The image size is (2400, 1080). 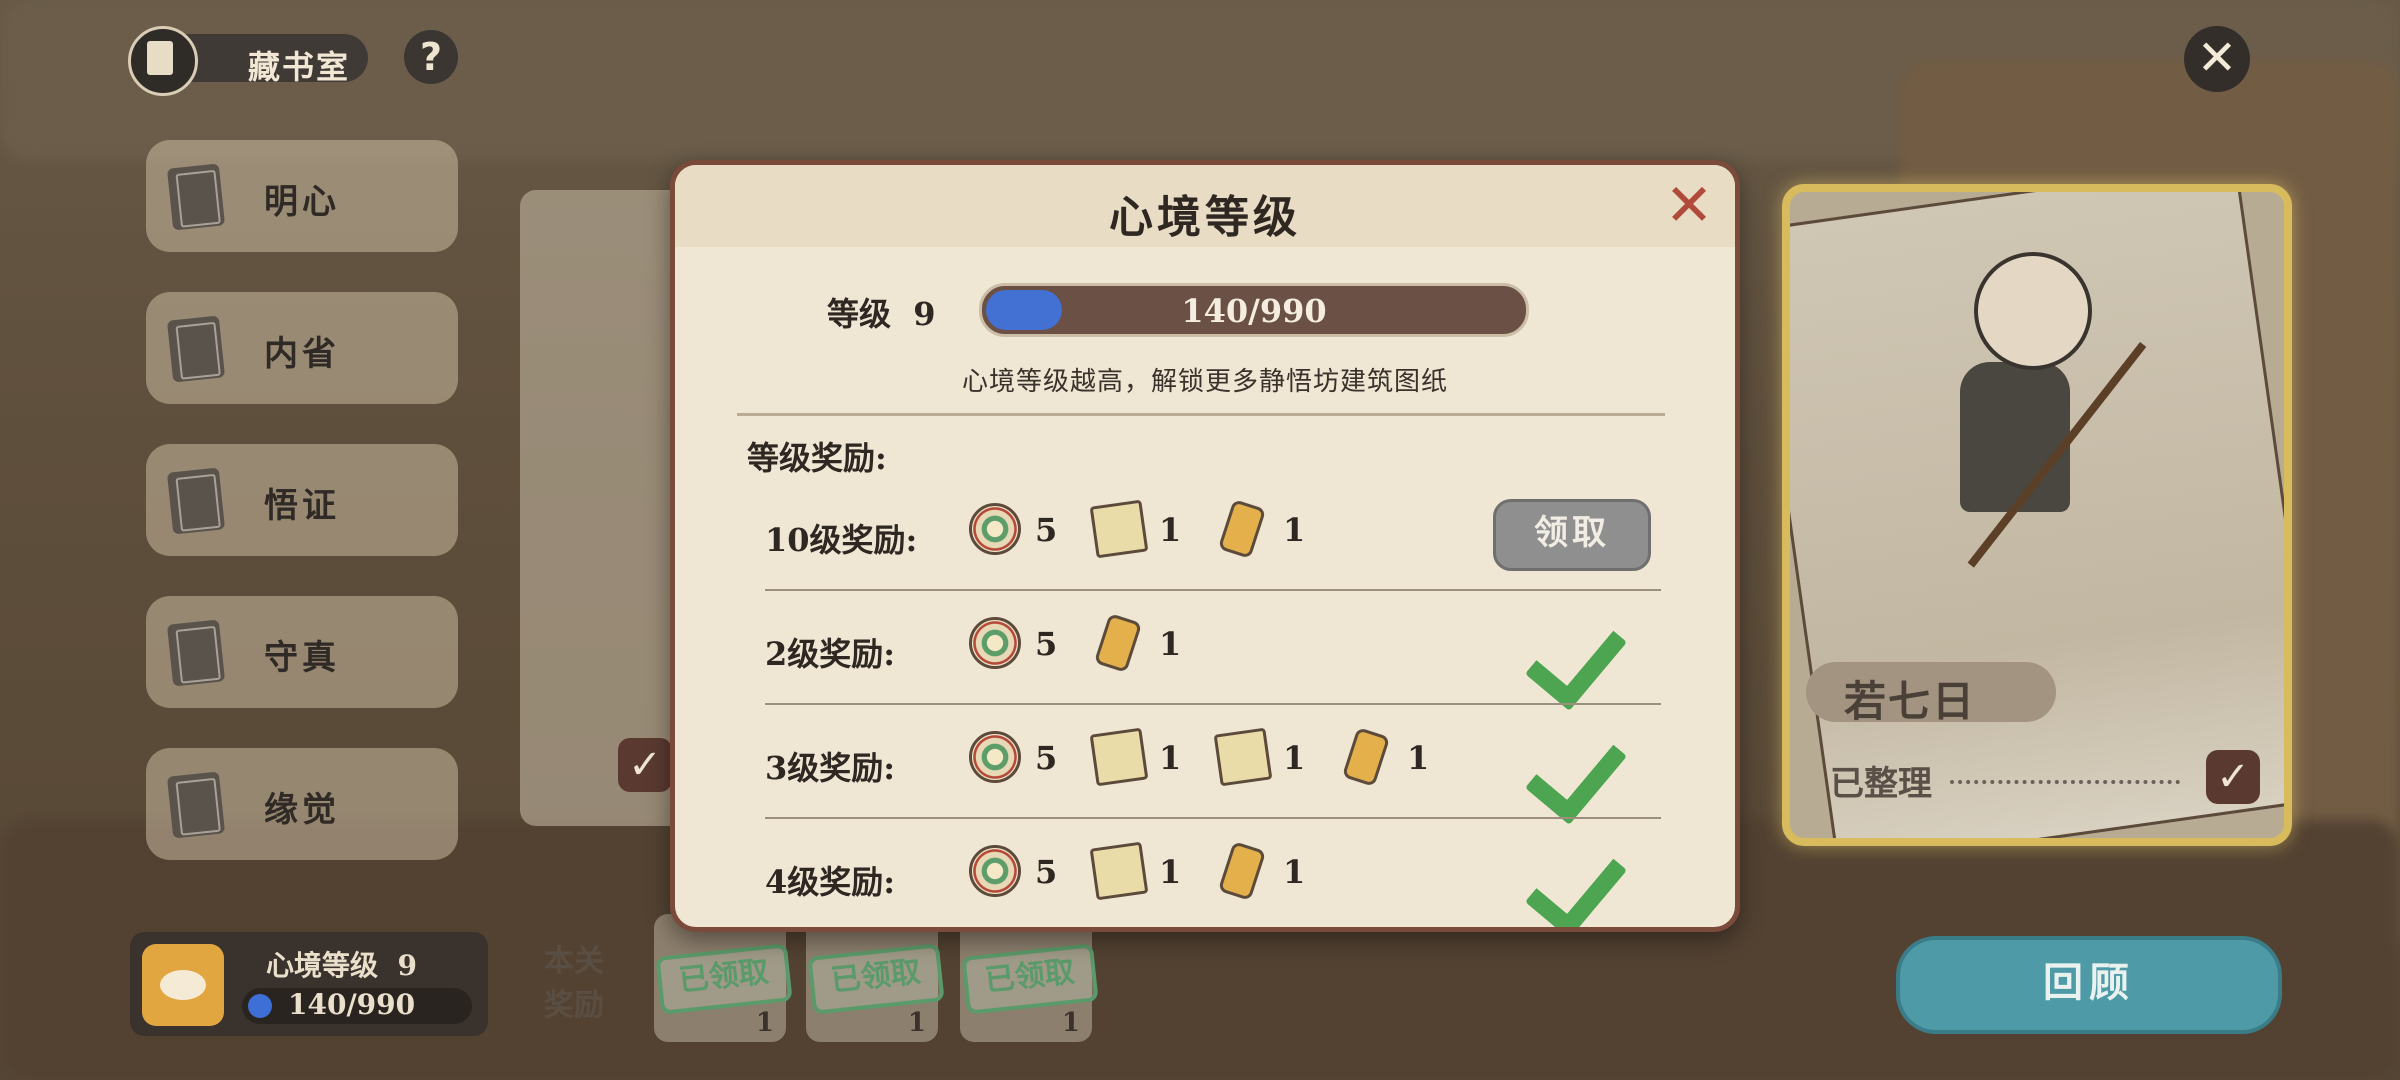 I want to click on level-value: 9, so click(x=924, y=314).